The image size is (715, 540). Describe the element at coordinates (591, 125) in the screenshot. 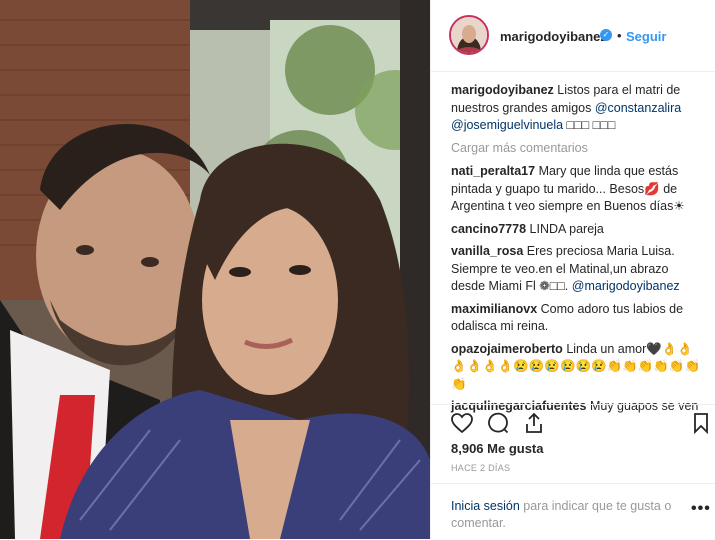

I see `caption-suffix: □□□ □□□` at that location.